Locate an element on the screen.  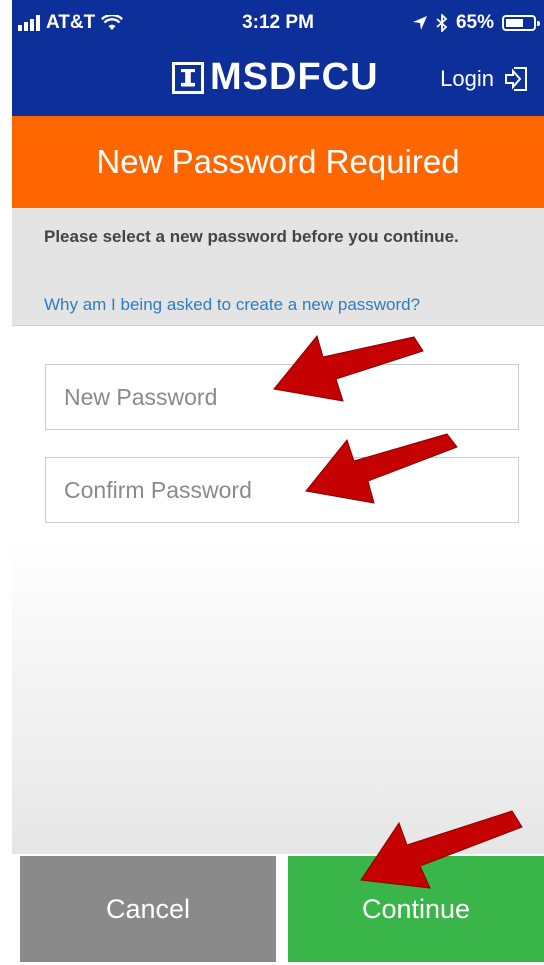
confirm-password-input is located at coordinates (282, 490).